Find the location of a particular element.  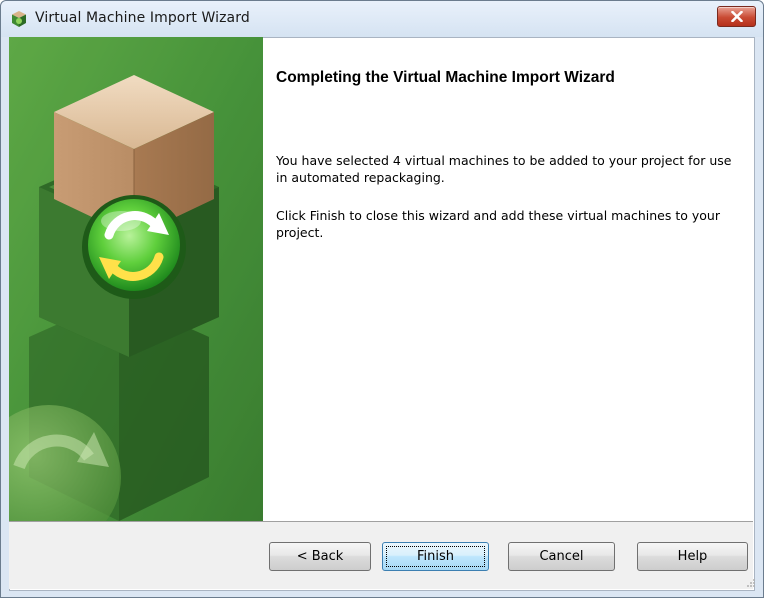

close-button is located at coordinates (736, 16).